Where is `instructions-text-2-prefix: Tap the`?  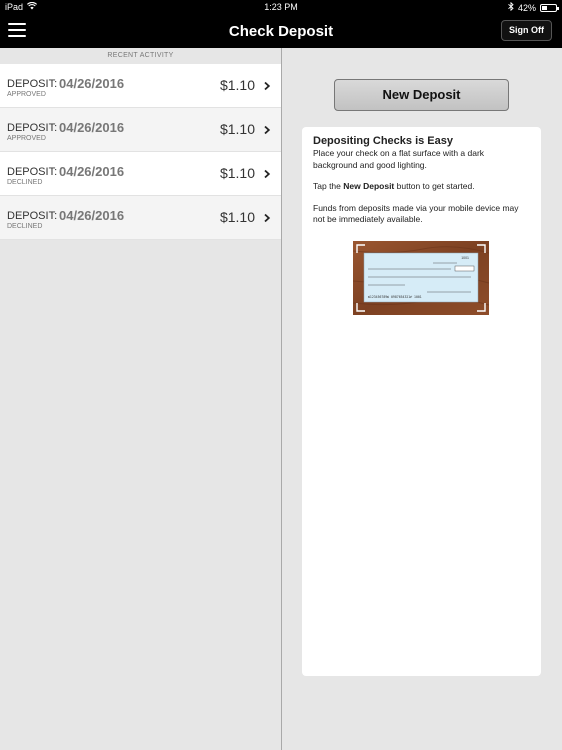 instructions-text-2-prefix: Tap the is located at coordinates (328, 186).